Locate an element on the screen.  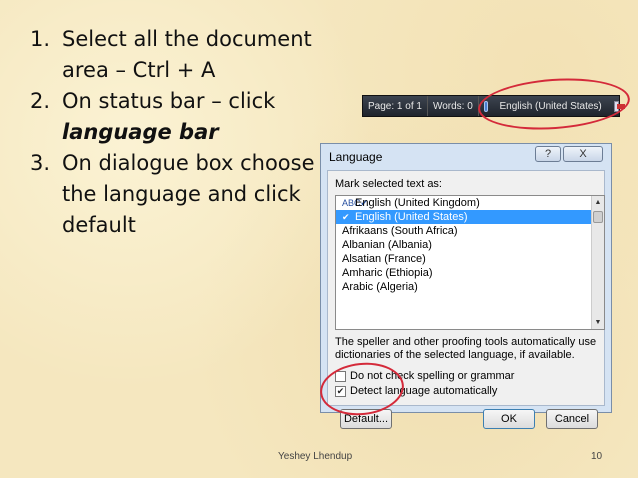
language-option-label: Alsatian (France) is located at coordinates (384, 259).